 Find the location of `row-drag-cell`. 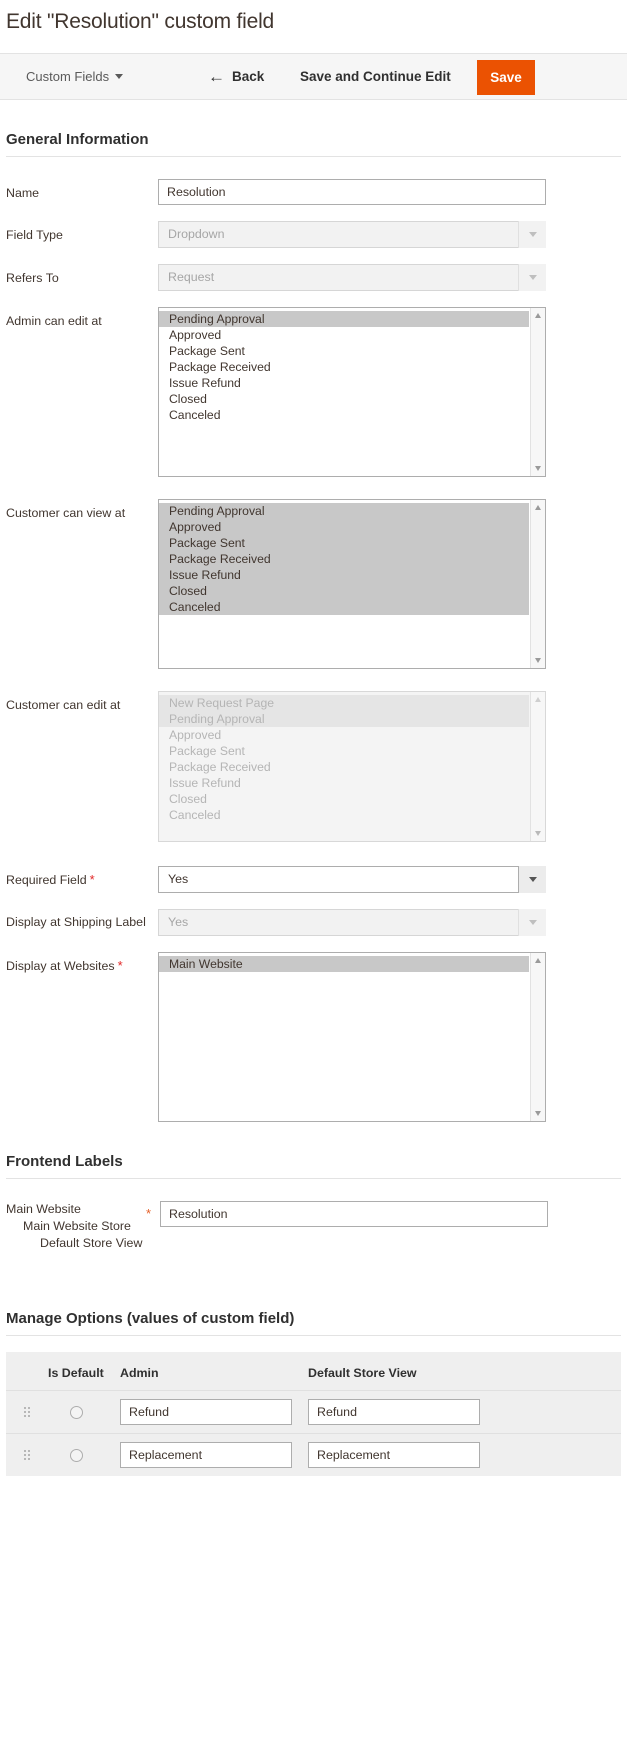

row-drag-cell is located at coordinates (27, 1454).